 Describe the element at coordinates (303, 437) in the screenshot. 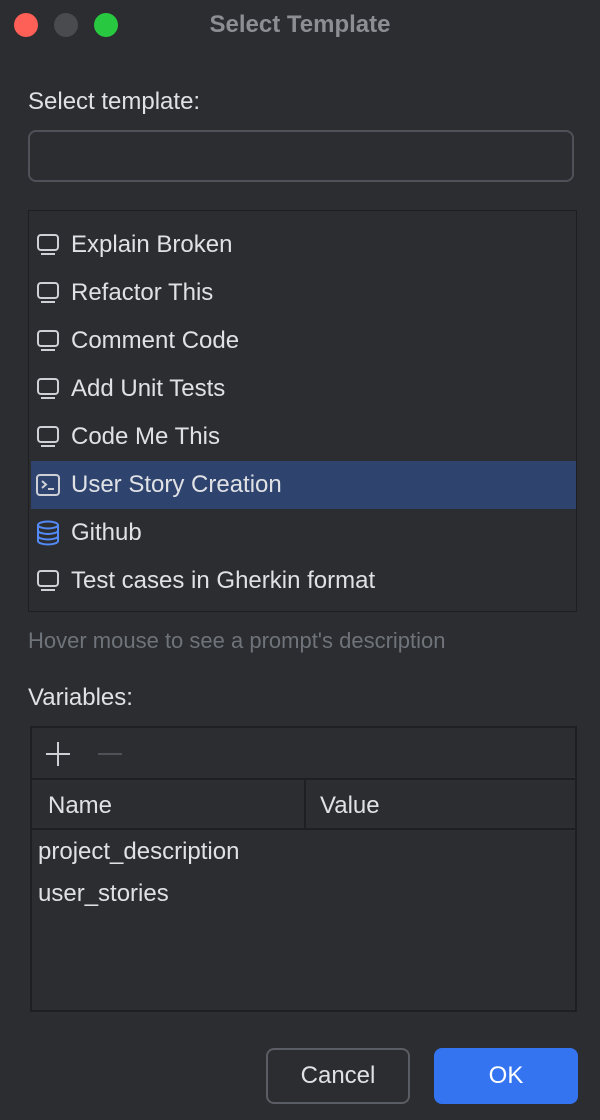

I see `template-item-code-me-this: Code Me This` at that location.